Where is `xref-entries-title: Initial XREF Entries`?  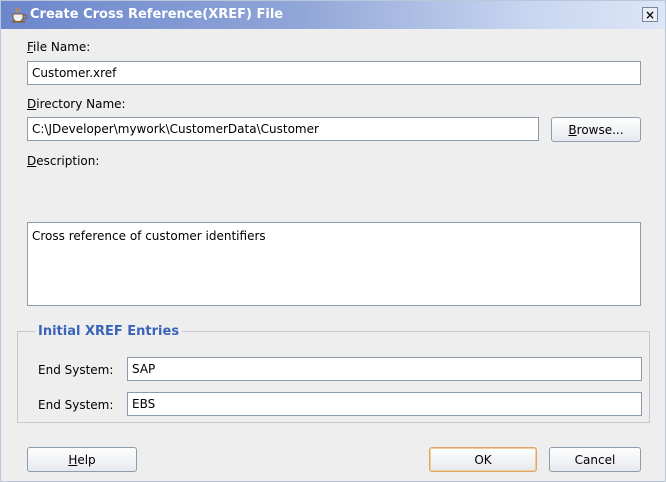 xref-entries-title: Initial XREF Entries is located at coordinates (109, 331).